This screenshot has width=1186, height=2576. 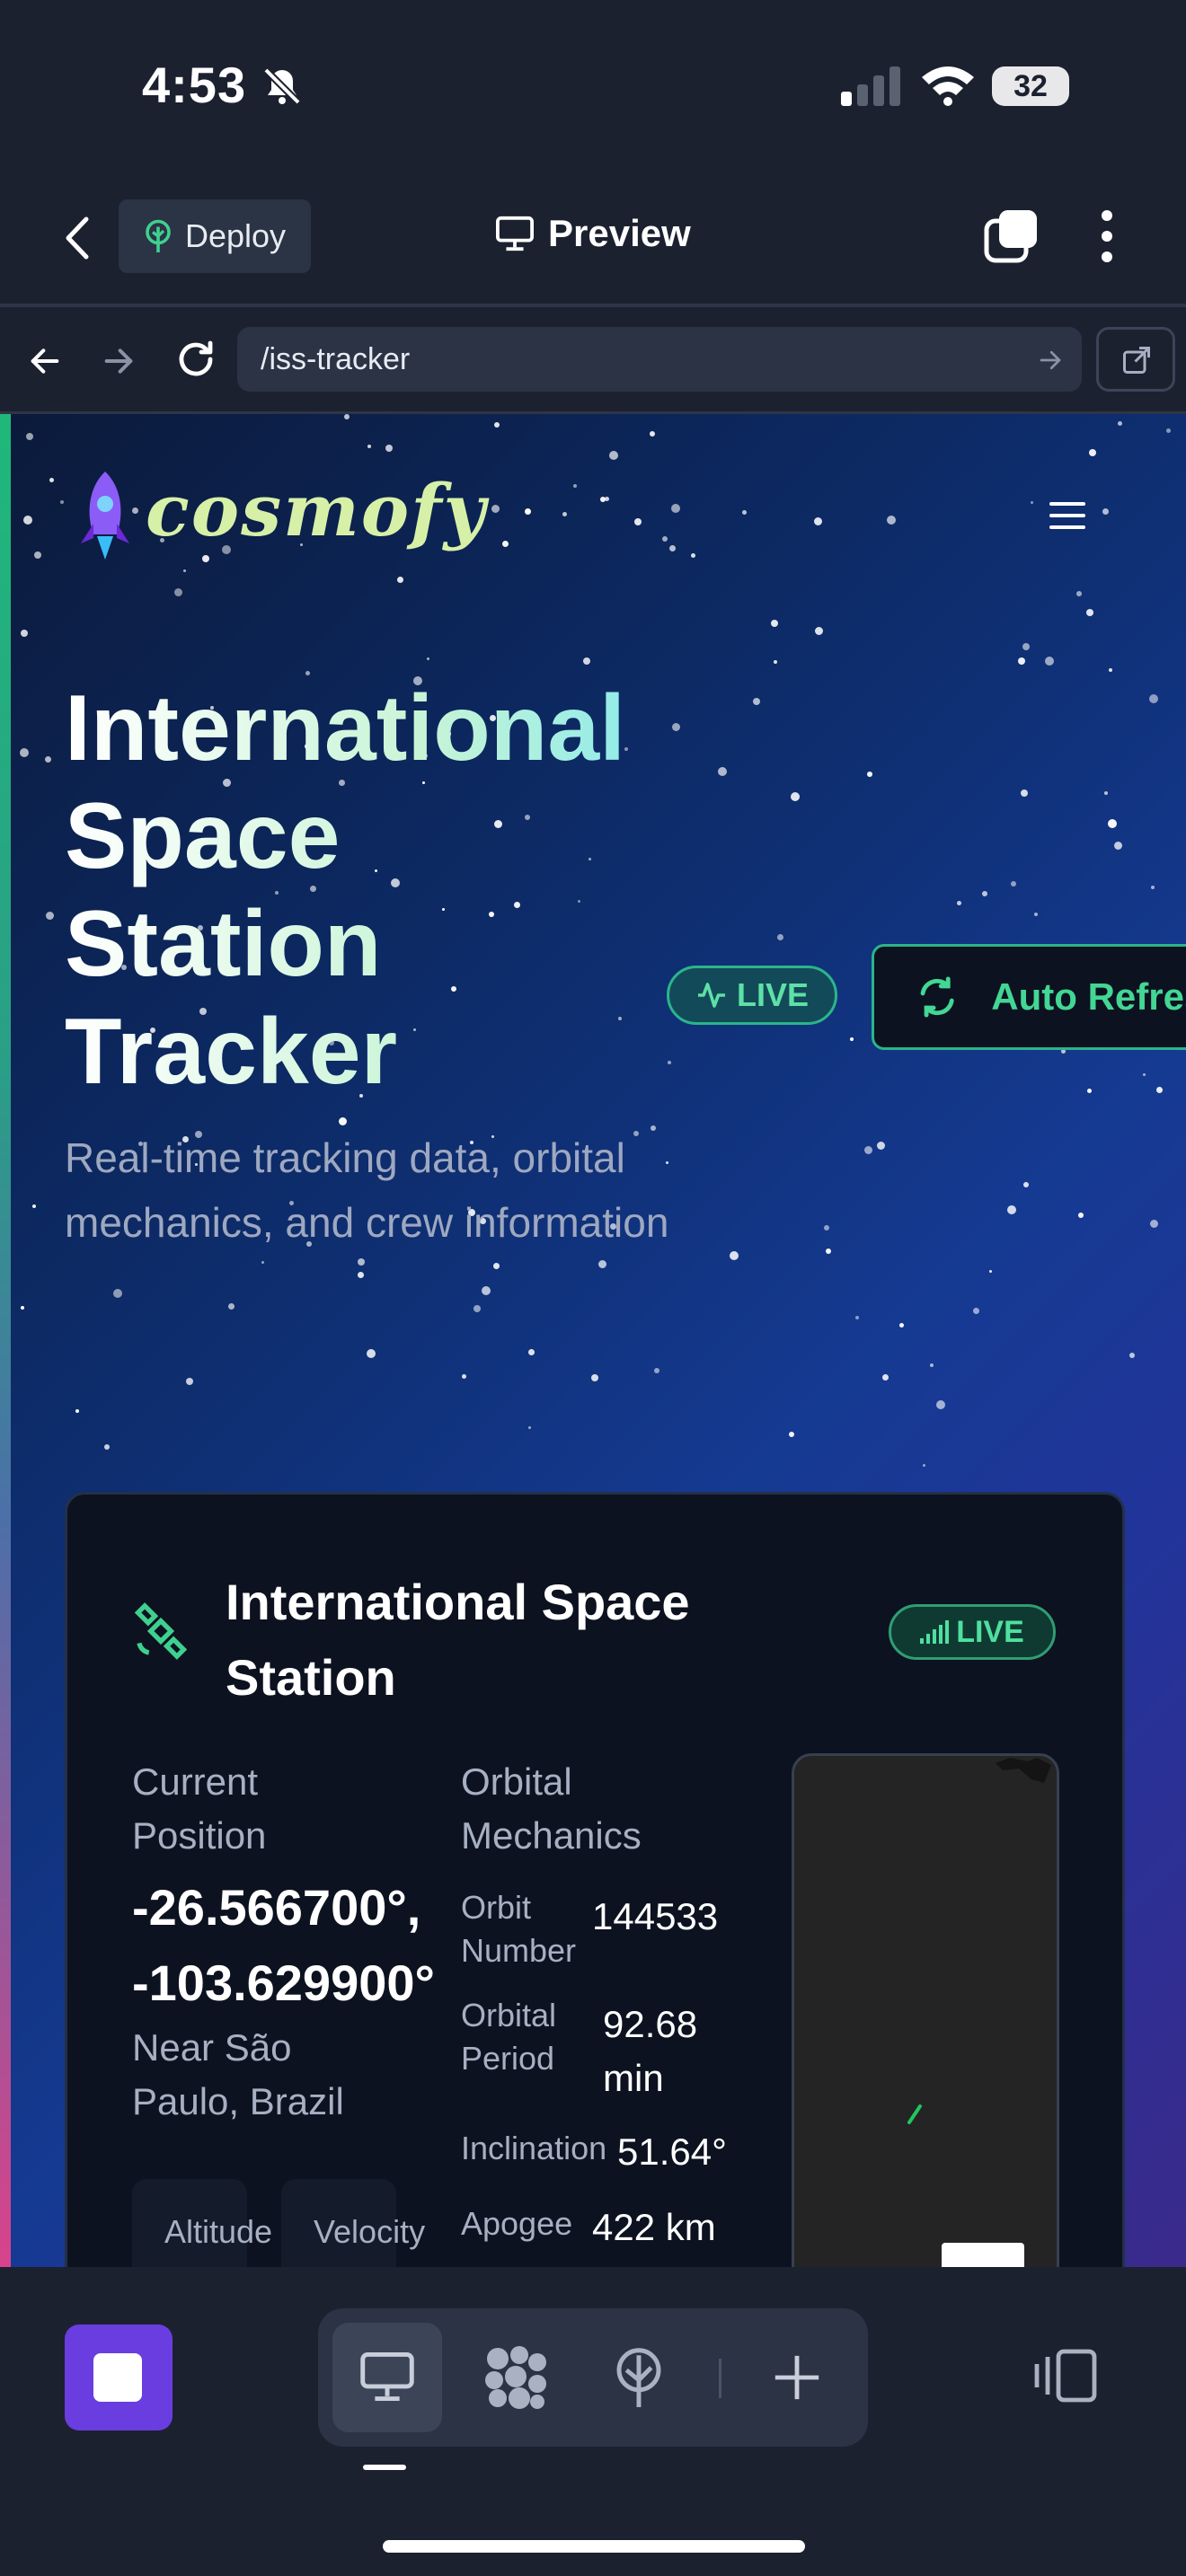 I want to click on orbital-mechanics-label: Orbital Mechanics, so click(x=551, y=1808).